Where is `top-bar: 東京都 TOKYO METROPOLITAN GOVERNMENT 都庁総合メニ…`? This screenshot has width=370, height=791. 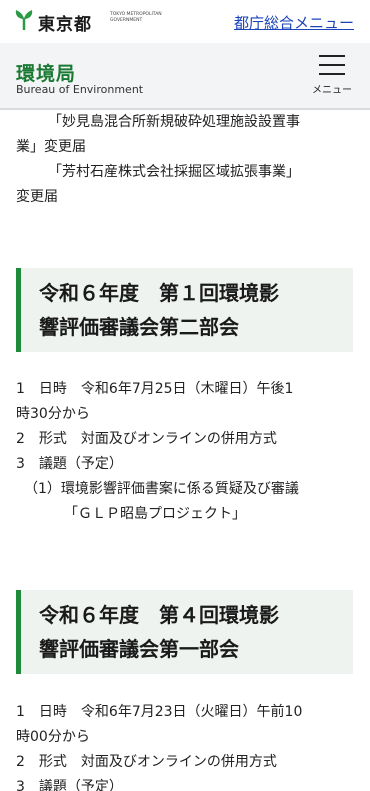 top-bar: 東京都 TOKYO METROPOLITAN GOVERNMENT 都庁総合メニ… is located at coordinates (185, 21).